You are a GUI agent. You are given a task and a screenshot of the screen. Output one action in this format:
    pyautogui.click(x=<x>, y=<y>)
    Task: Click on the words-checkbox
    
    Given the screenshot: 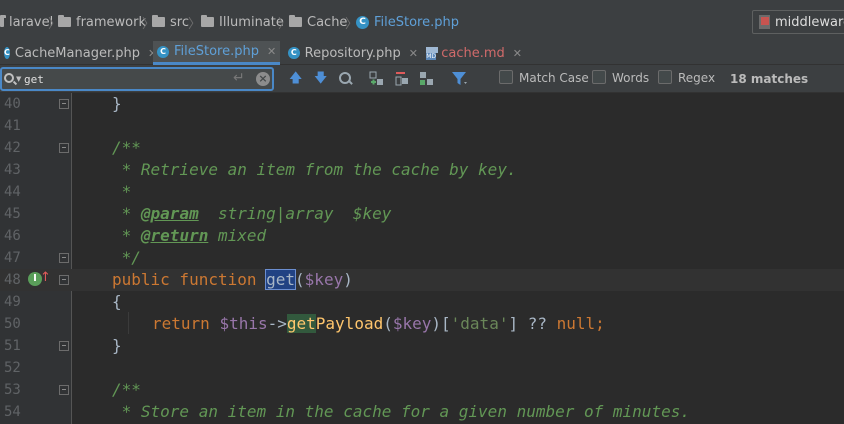 What is the action you would take?
    pyautogui.click(x=599, y=77)
    